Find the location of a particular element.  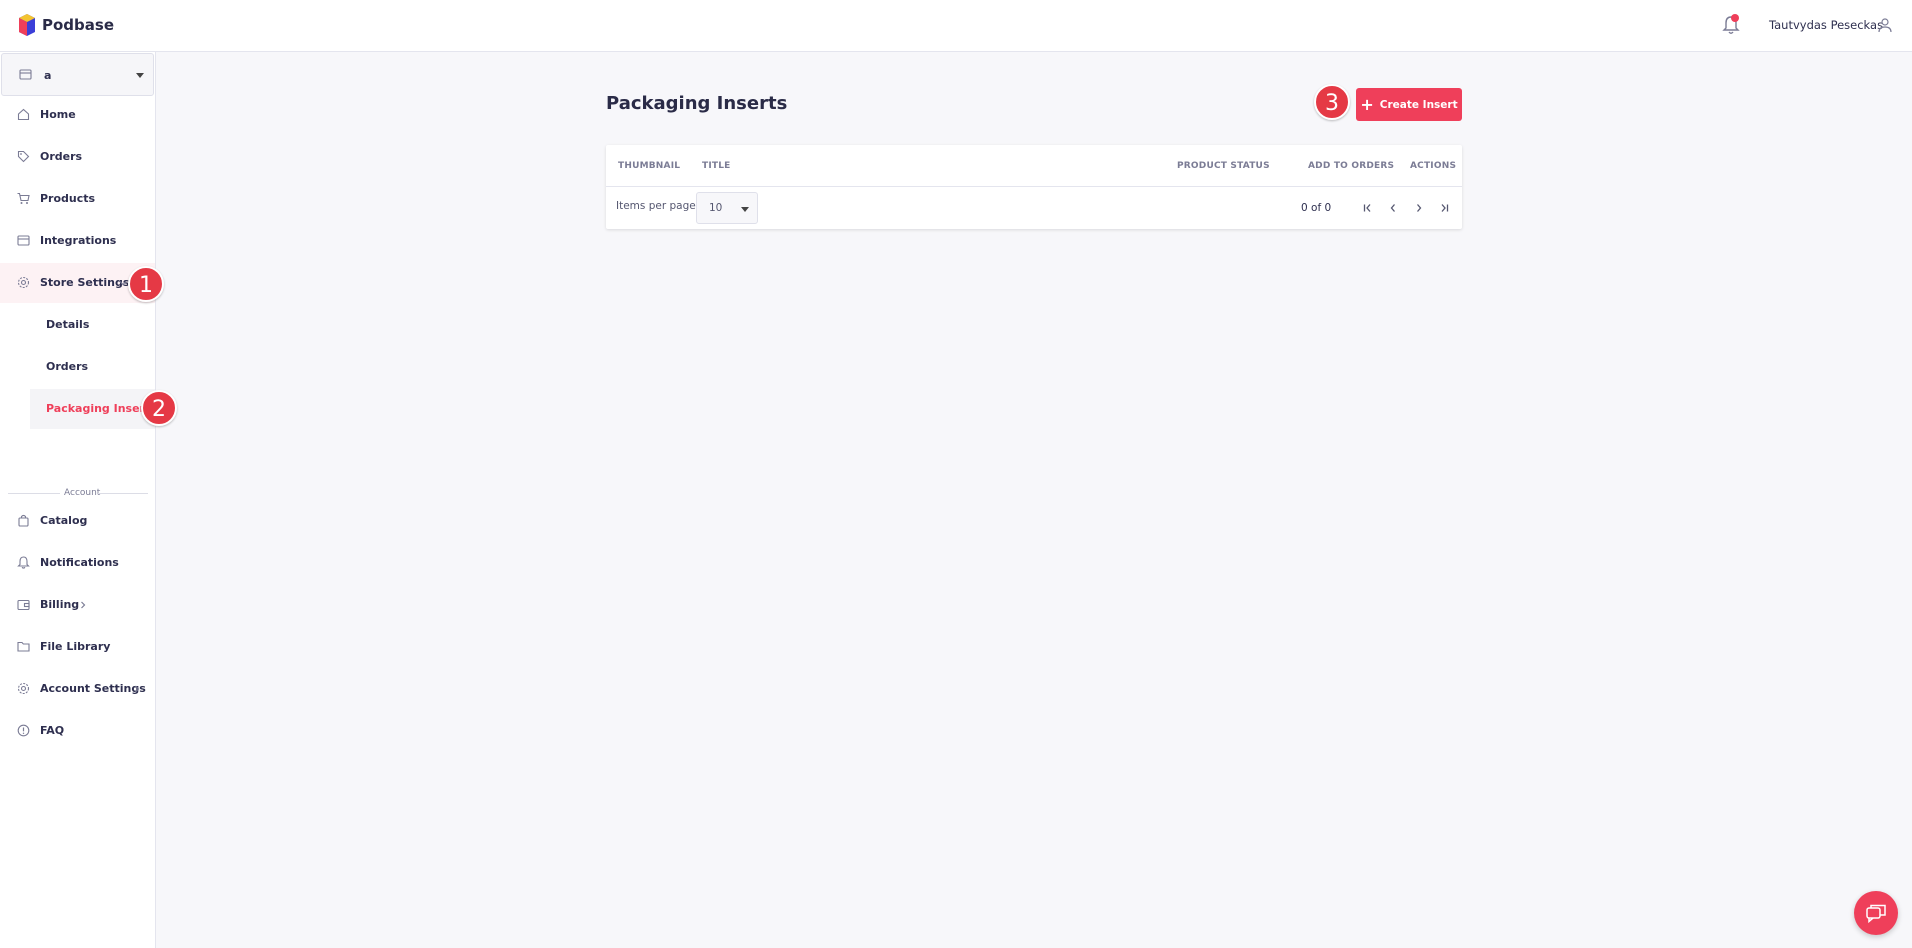

previous-page-icon is located at coordinates (1393, 208).